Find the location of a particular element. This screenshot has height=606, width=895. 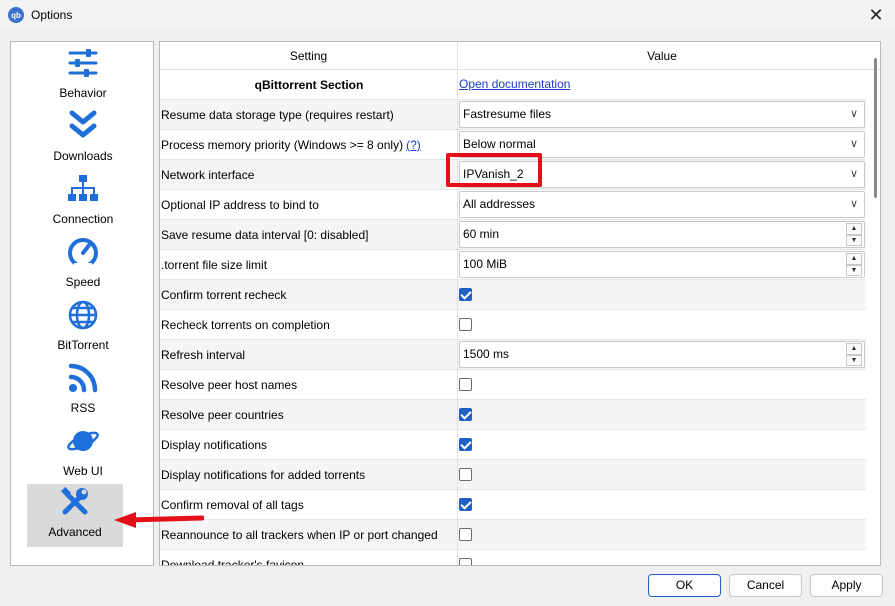

setting-label: Save resume data interval [0: disabled] is located at coordinates (265, 235).